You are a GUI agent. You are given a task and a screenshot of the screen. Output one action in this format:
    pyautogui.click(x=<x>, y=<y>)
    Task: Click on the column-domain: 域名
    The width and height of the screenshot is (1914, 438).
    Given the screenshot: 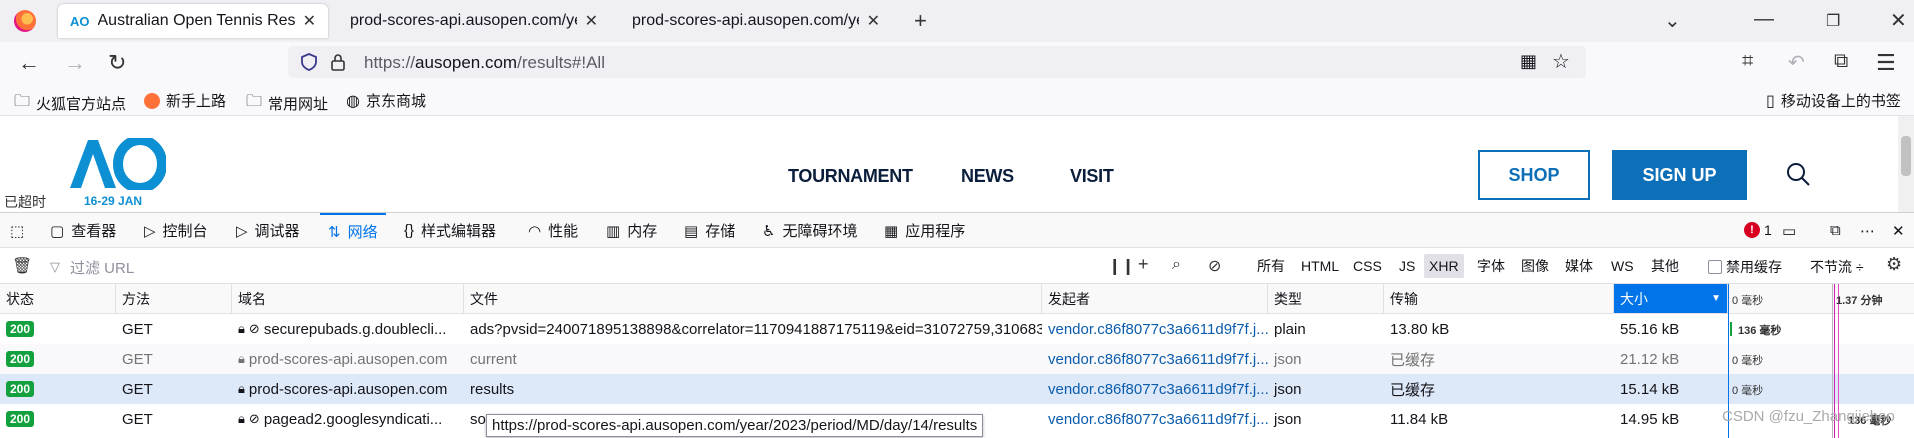 What is the action you would take?
    pyautogui.click(x=348, y=298)
    